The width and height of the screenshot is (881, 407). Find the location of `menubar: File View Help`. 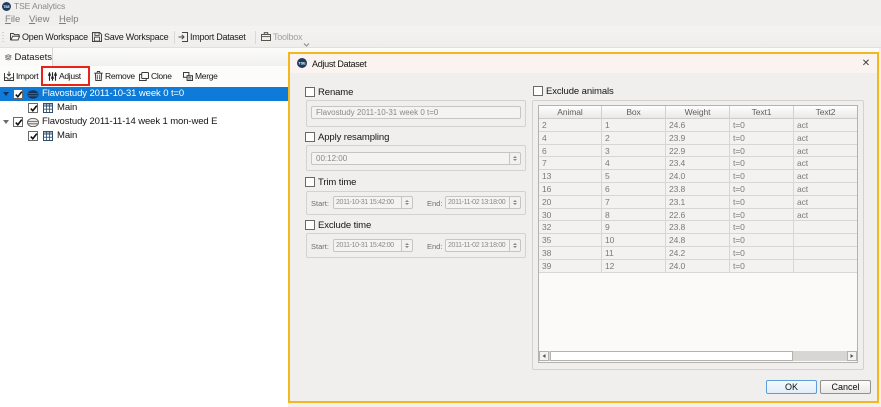

menubar: File View Help is located at coordinates (440, 19).